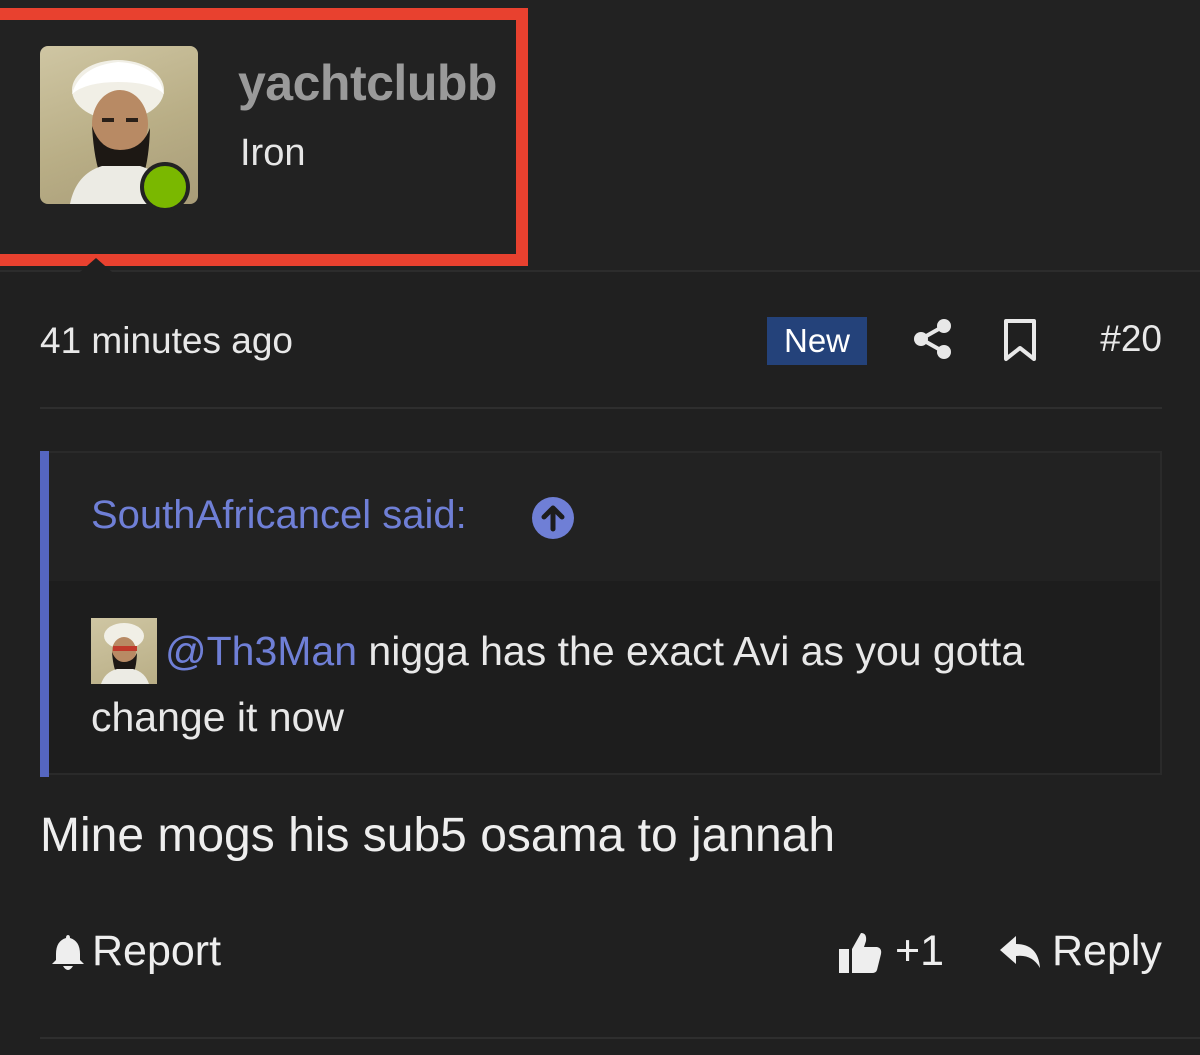  Describe the element at coordinates (1107, 951) in the screenshot. I see `reply-label: Reply` at that location.